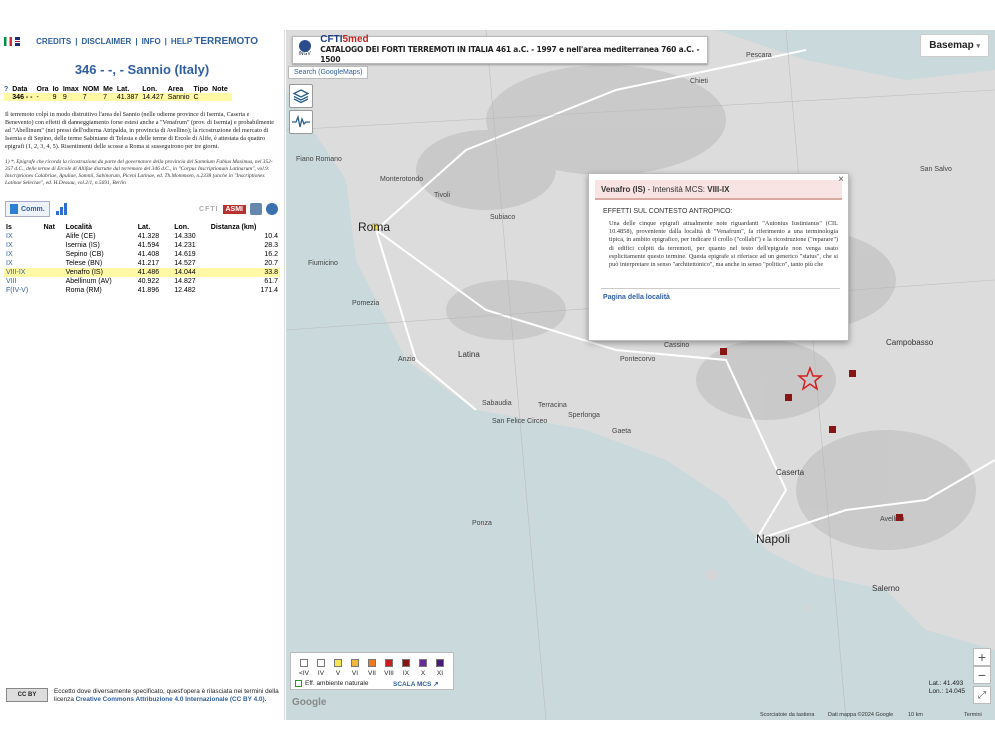  Describe the element at coordinates (8, 89) in the screenshot. I see `help-icon: ?` at that location.